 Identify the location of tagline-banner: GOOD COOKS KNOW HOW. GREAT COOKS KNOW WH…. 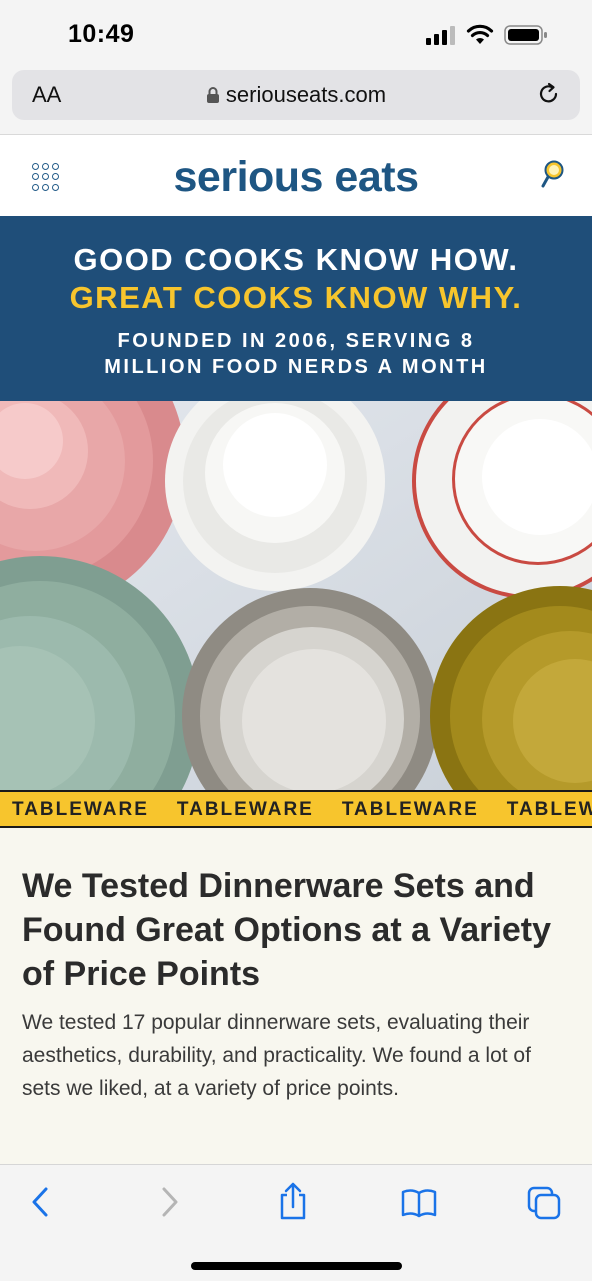
(296, 308).